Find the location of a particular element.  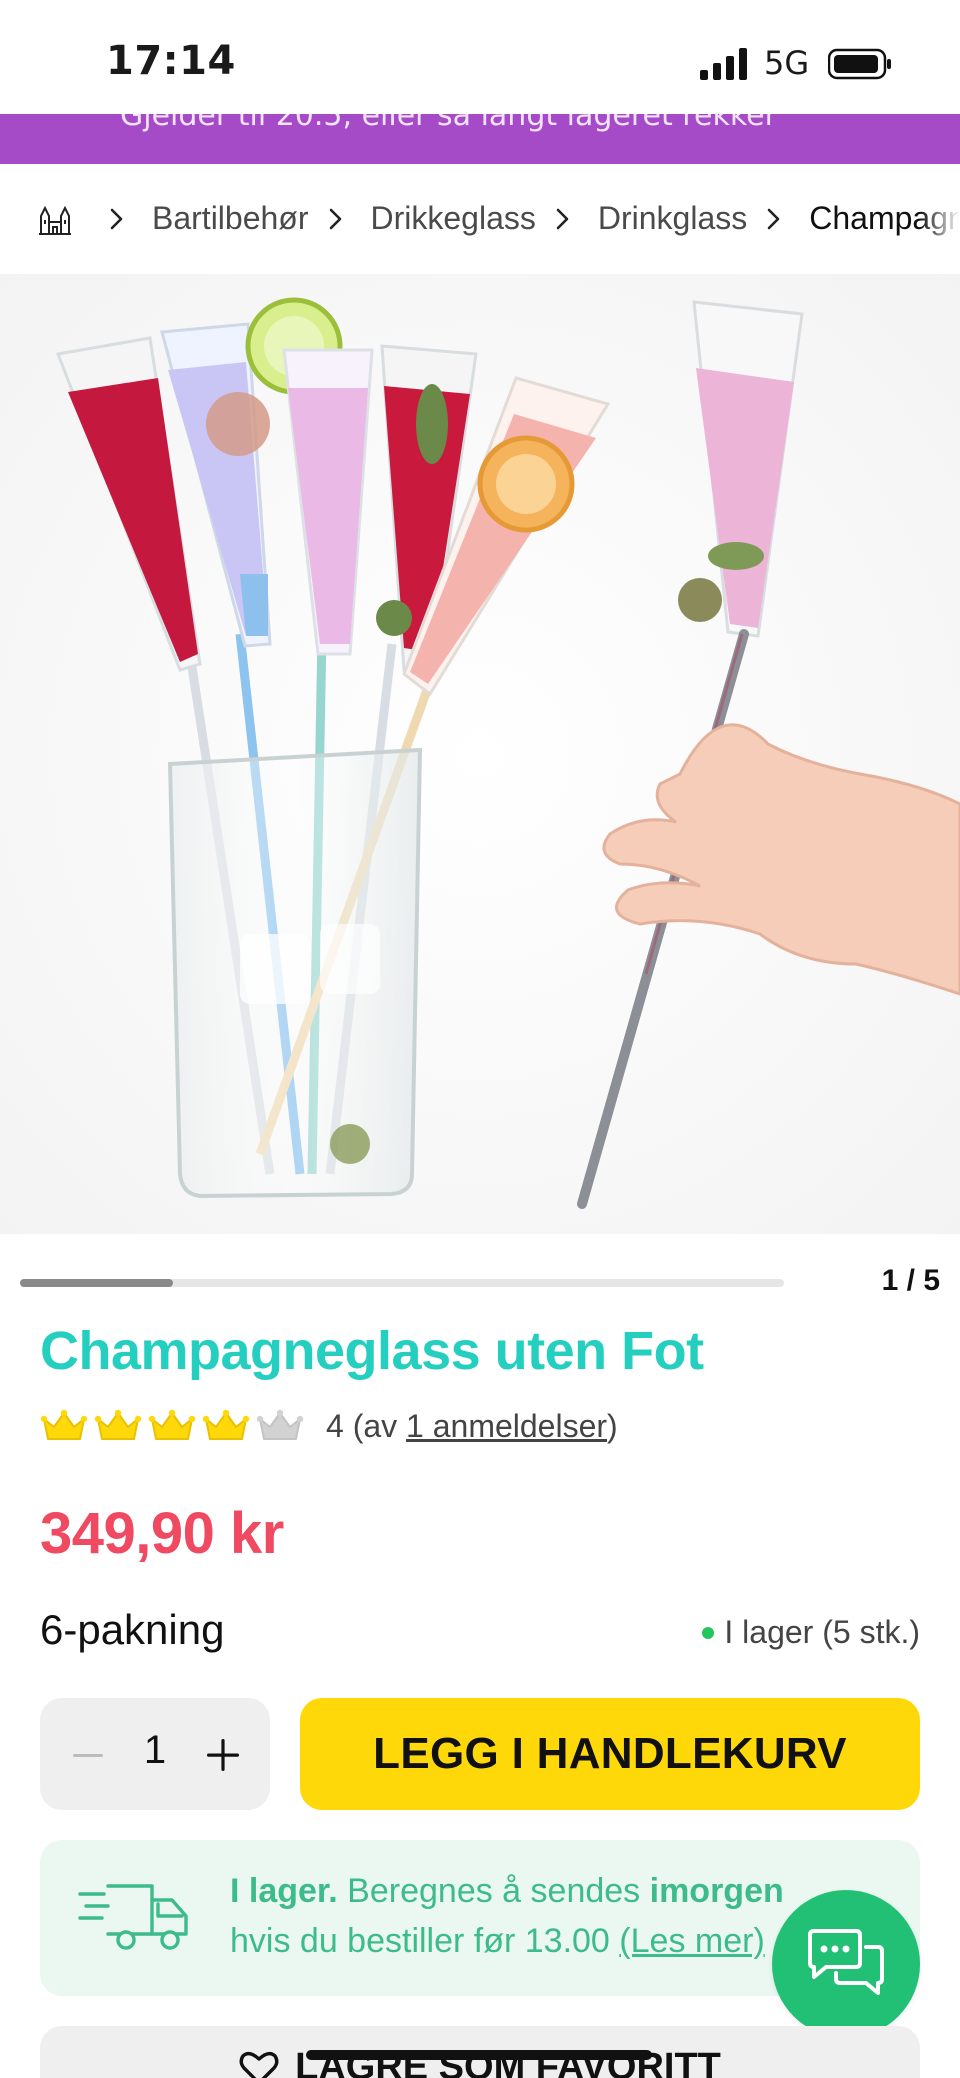

rating-text-prefix: 4 (av is located at coordinates (366, 1425).